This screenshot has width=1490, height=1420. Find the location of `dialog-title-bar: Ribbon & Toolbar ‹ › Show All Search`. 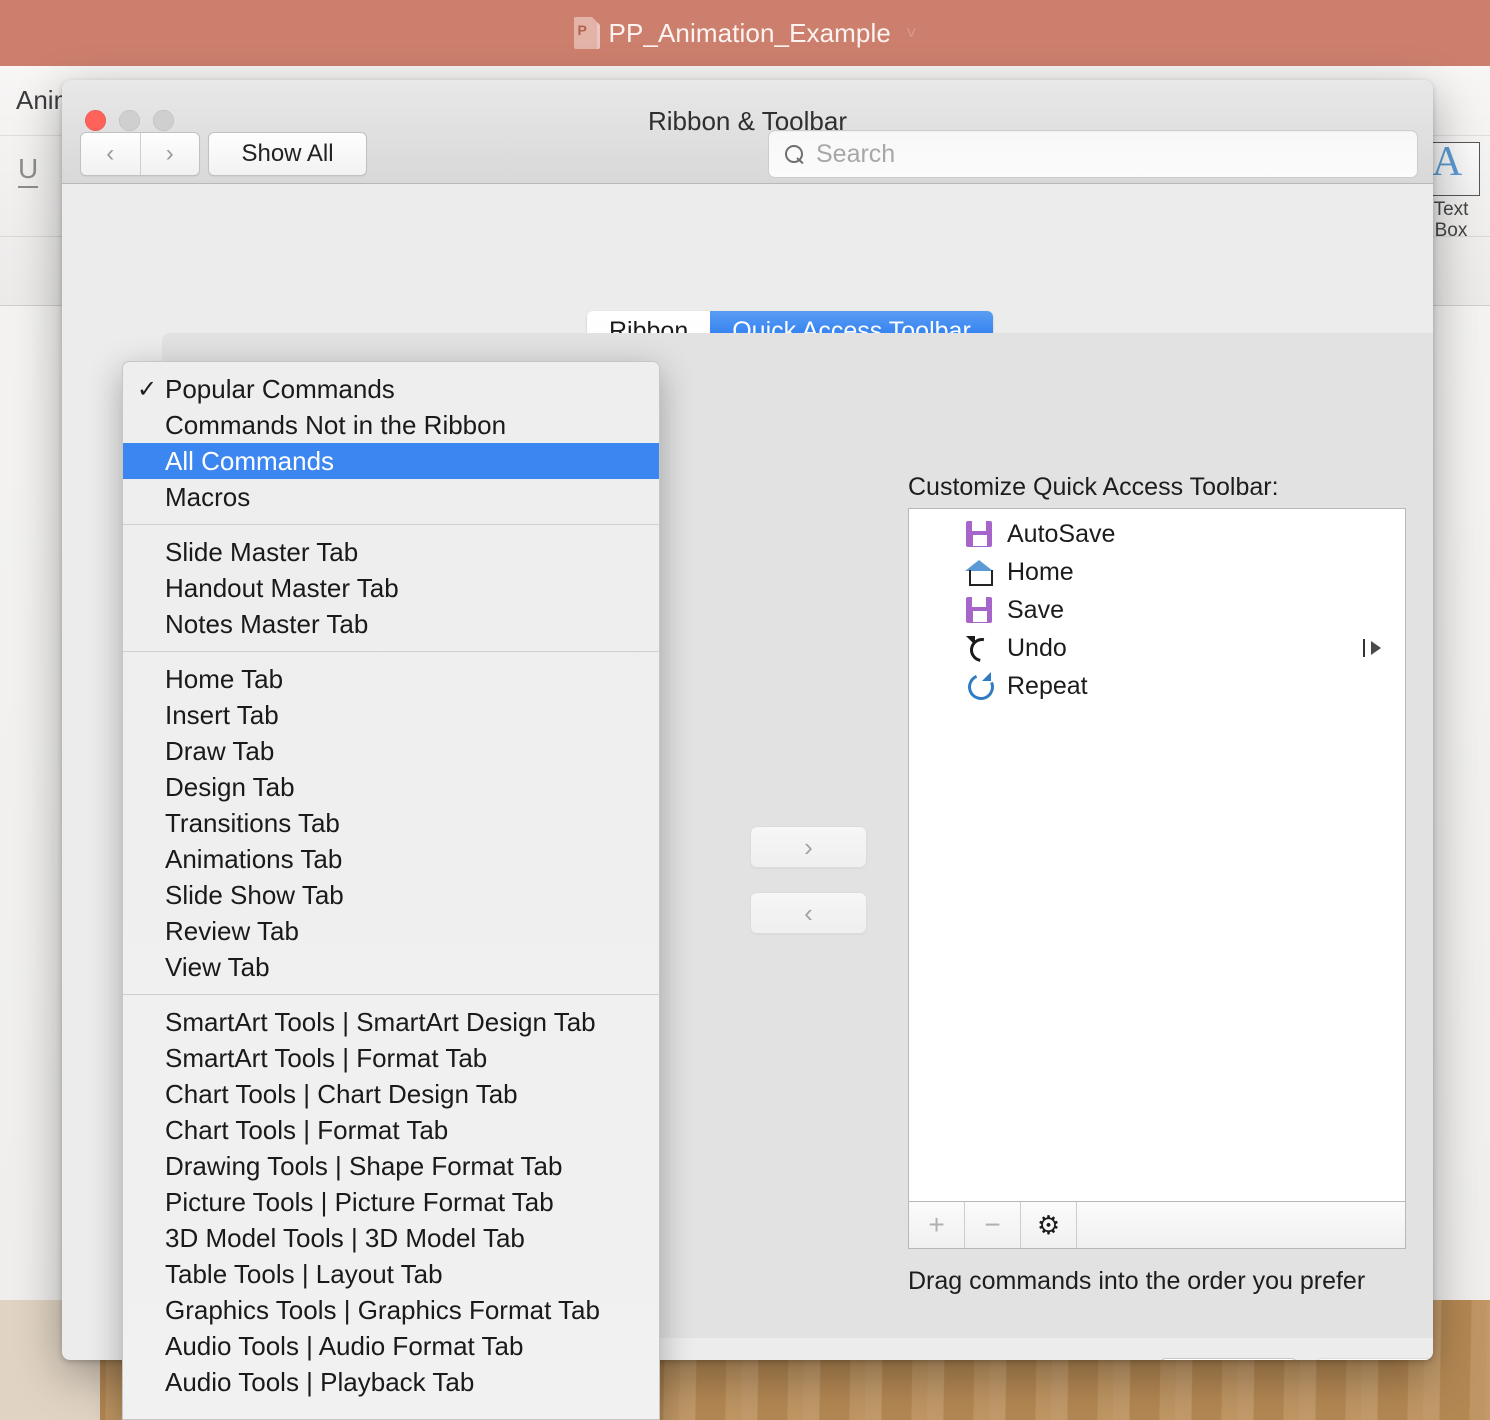

dialog-title-bar: Ribbon & Toolbar ‹ › Show All Search is located at coordinates (747, 132).